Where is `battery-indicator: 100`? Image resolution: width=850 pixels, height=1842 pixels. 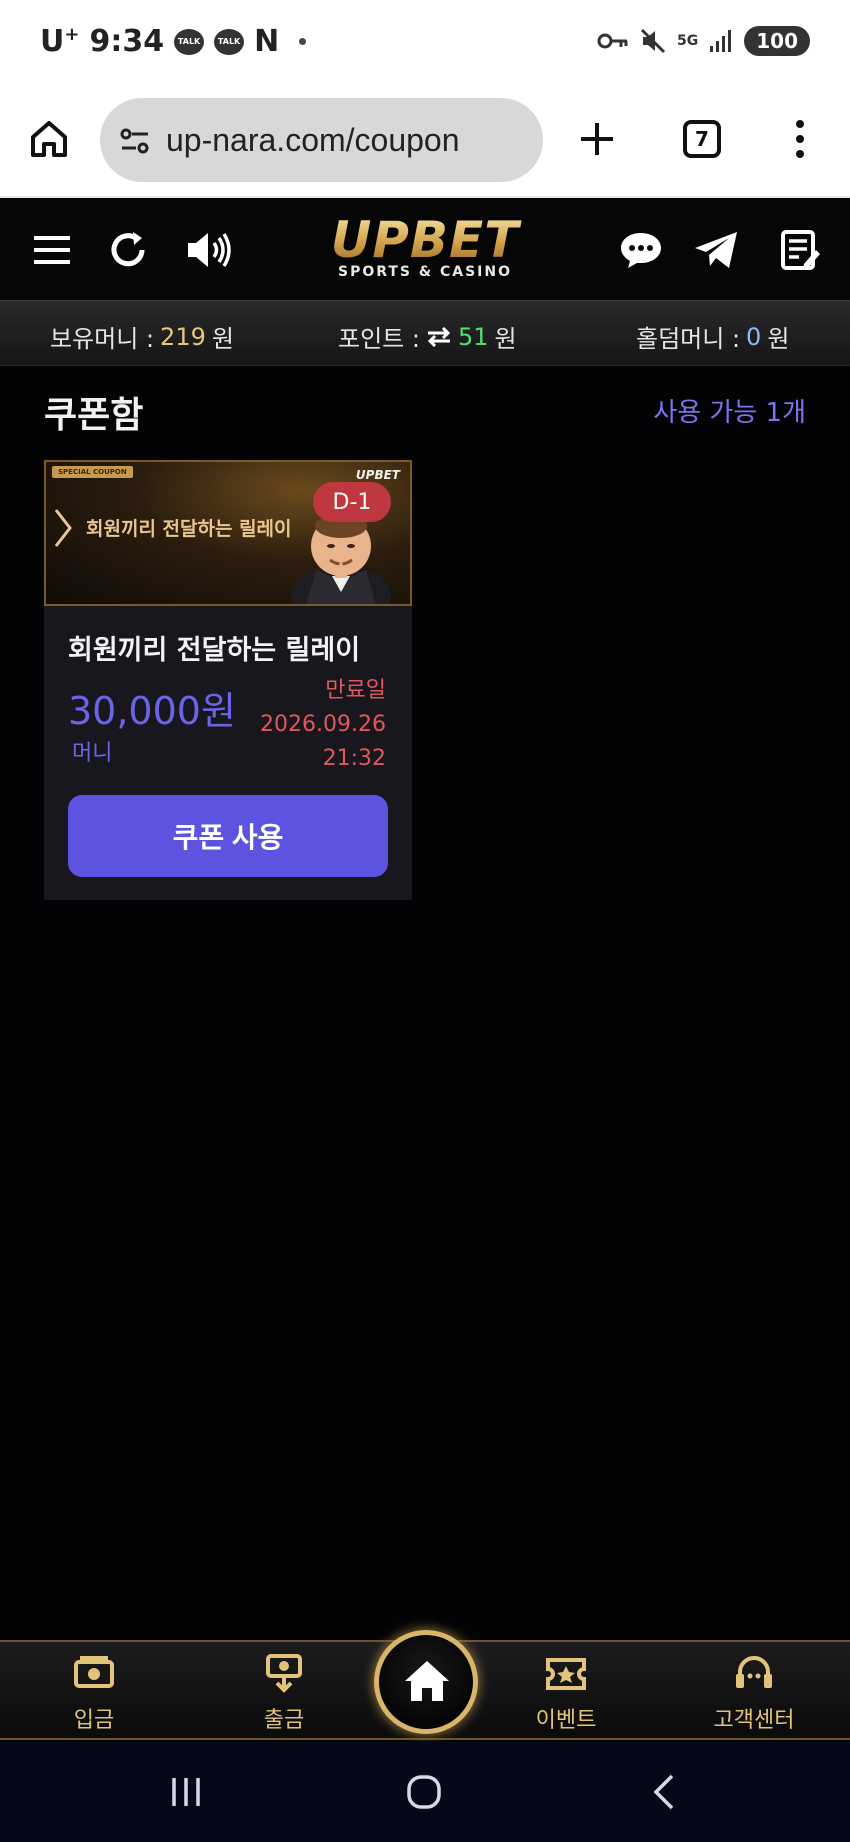 battery-indicator: 100 is located at coordinates (777, 41).